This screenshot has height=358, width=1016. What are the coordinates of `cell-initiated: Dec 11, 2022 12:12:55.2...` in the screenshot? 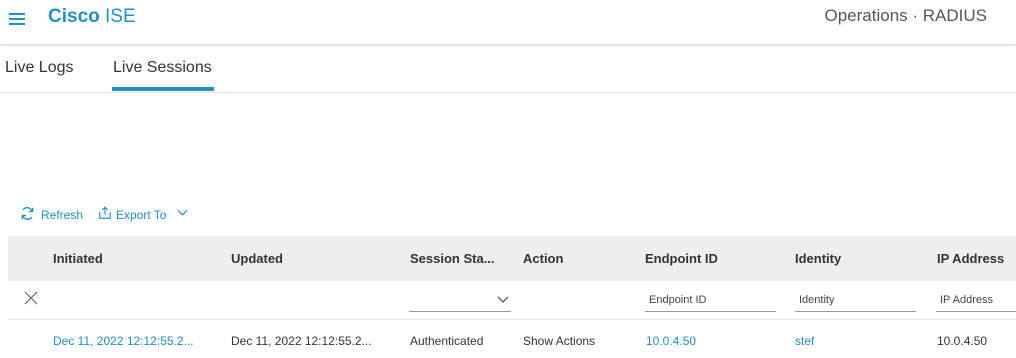 It's located at (123, 341).